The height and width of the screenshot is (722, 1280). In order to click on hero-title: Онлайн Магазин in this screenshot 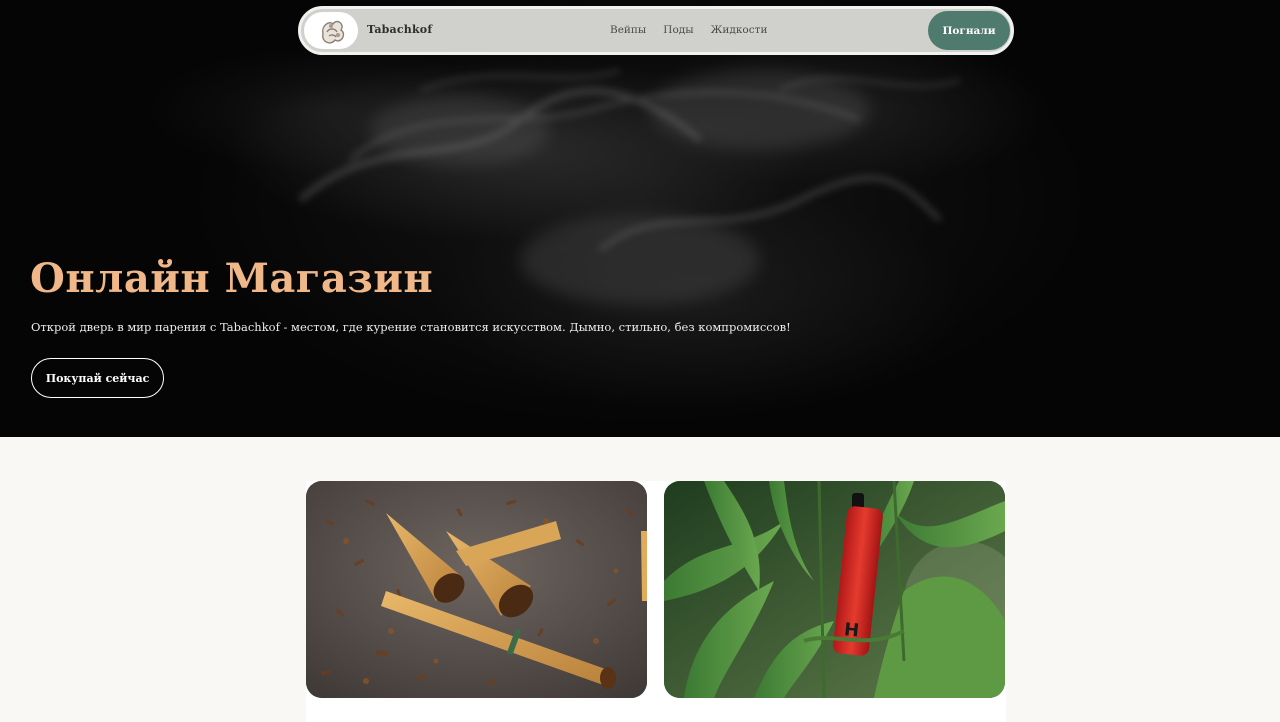, I will do `click(232, 278)`.